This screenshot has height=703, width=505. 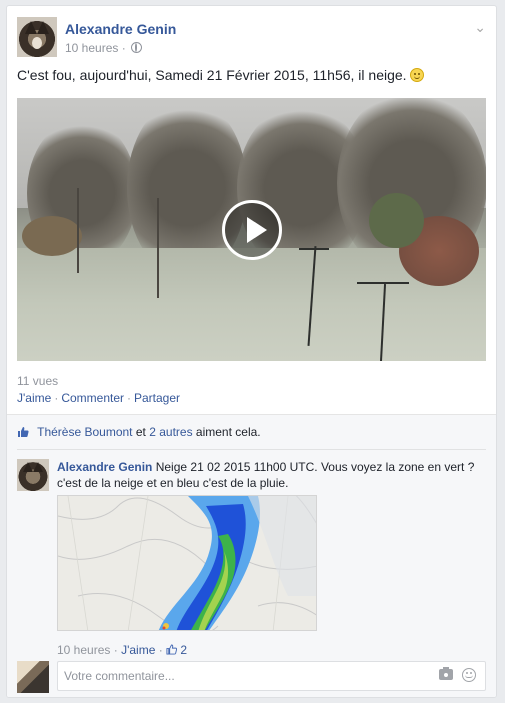 I want to click on radar-map-image, so click(x=187, y=563).